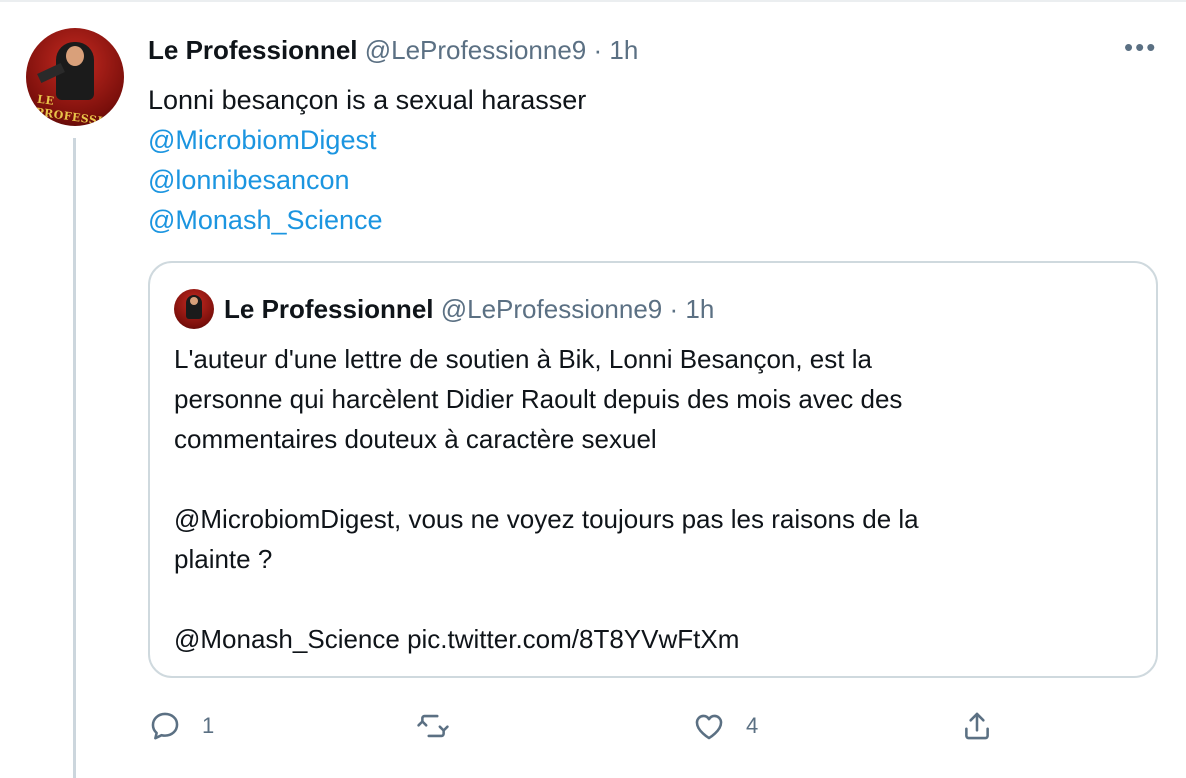 This screenshot has width=1186, height=778. Describe the element at coordinates (415, 439) in the screenshot. I see `quoted-text-line: commentaires douteux à caractère sexuel` at that location.